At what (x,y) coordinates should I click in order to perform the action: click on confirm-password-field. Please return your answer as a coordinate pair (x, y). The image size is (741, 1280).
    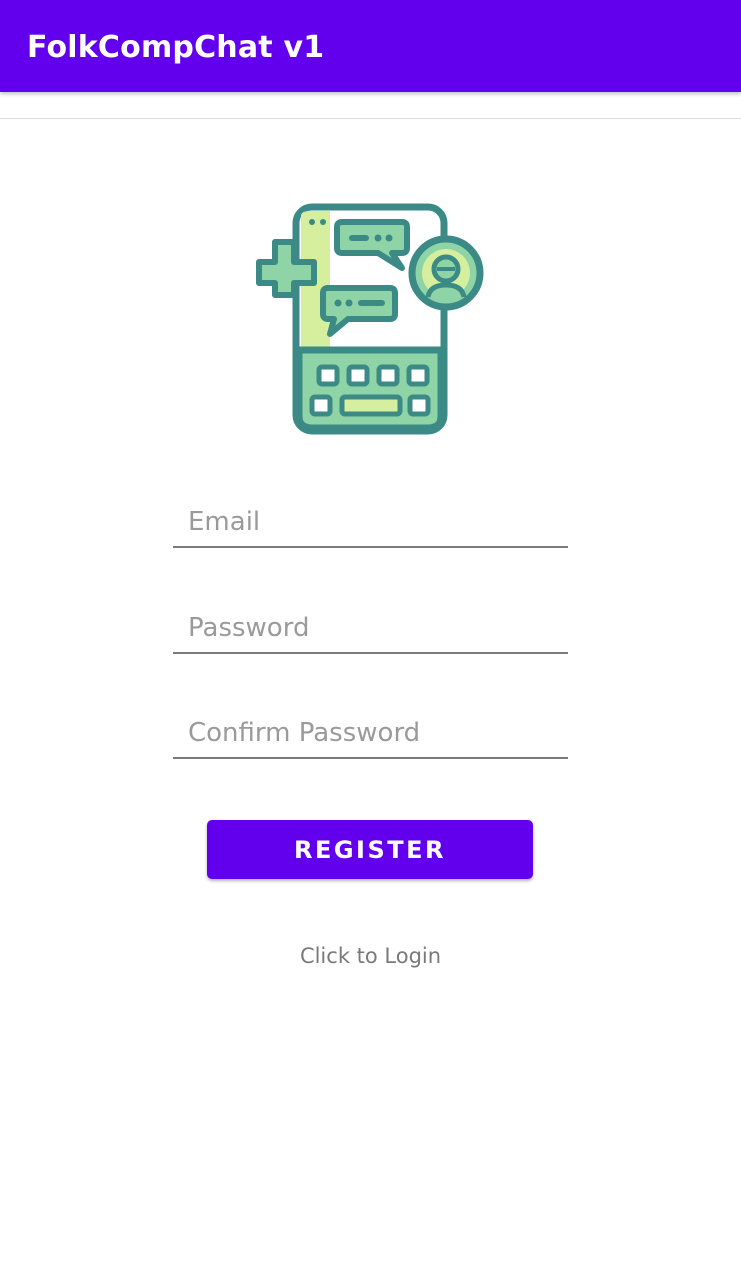
    Looking at the image, I should click on (370, 734).